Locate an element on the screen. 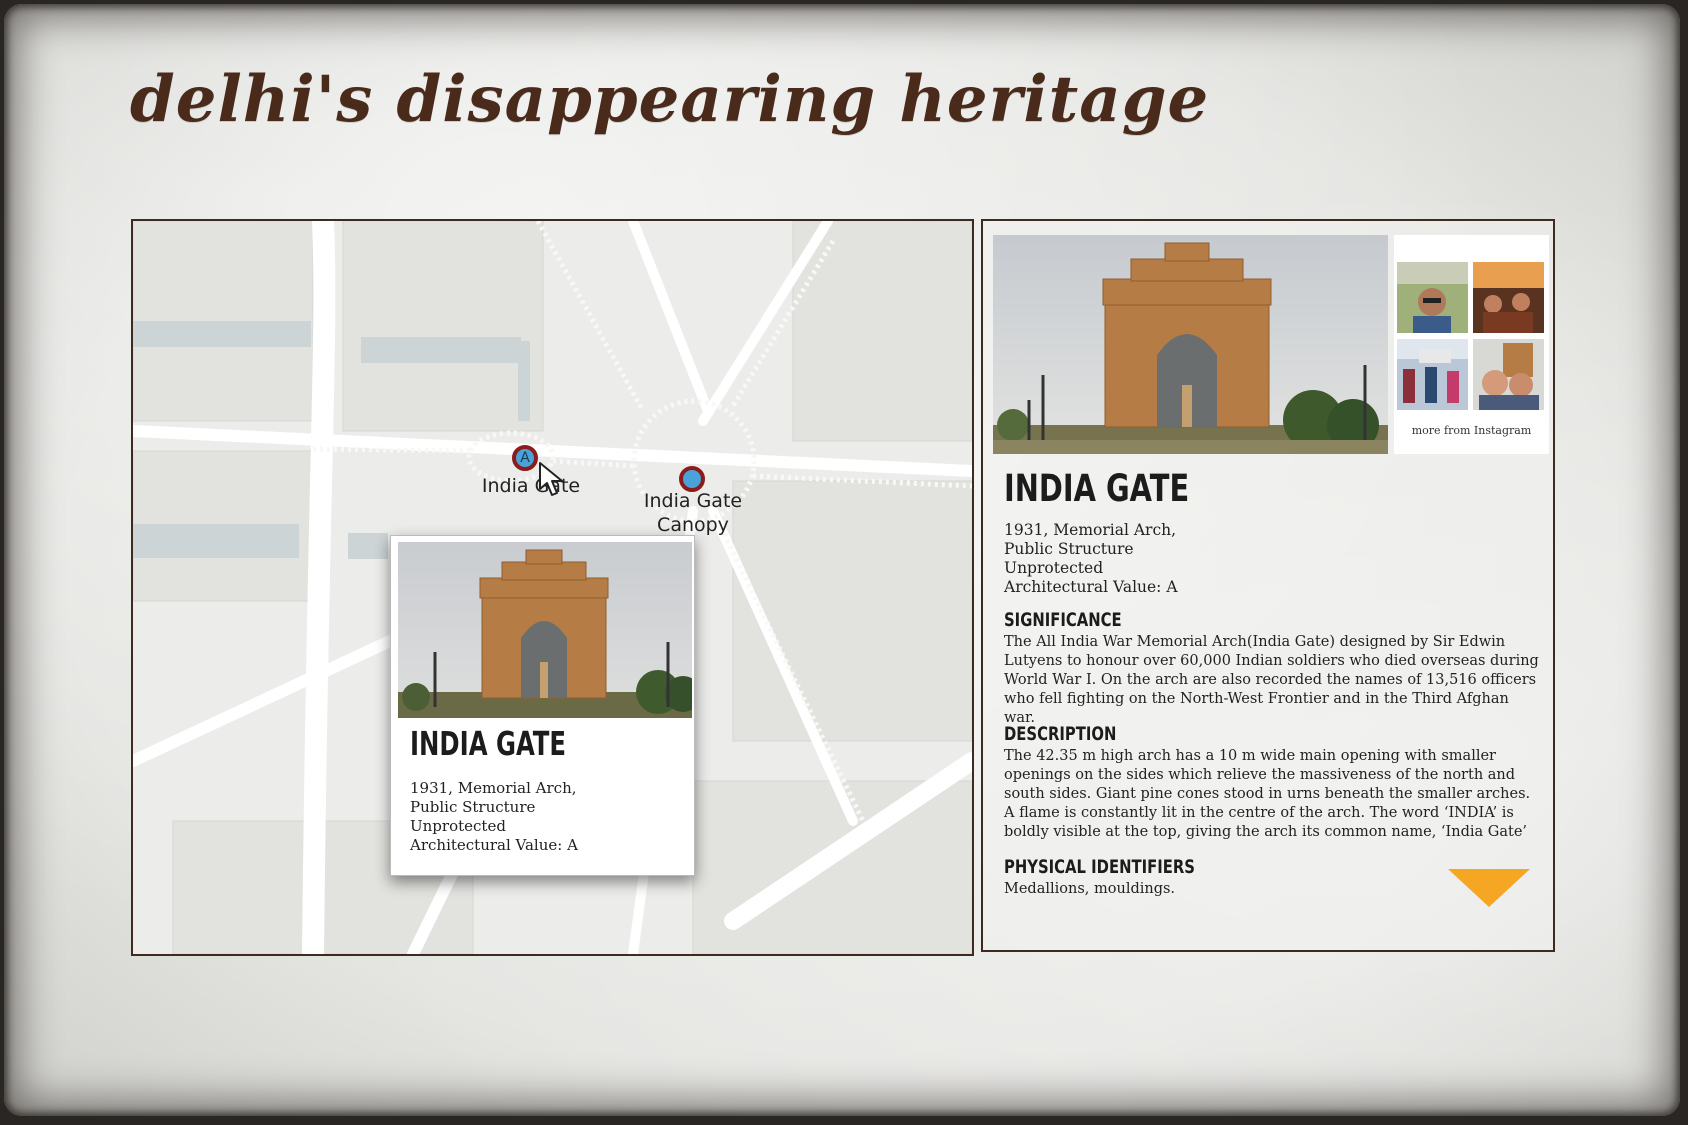 The height and width of the screenshot is (1125, 1688). marker-label-india-gate-canopy: India Gate Canopy is located at coordinates (693, 513).